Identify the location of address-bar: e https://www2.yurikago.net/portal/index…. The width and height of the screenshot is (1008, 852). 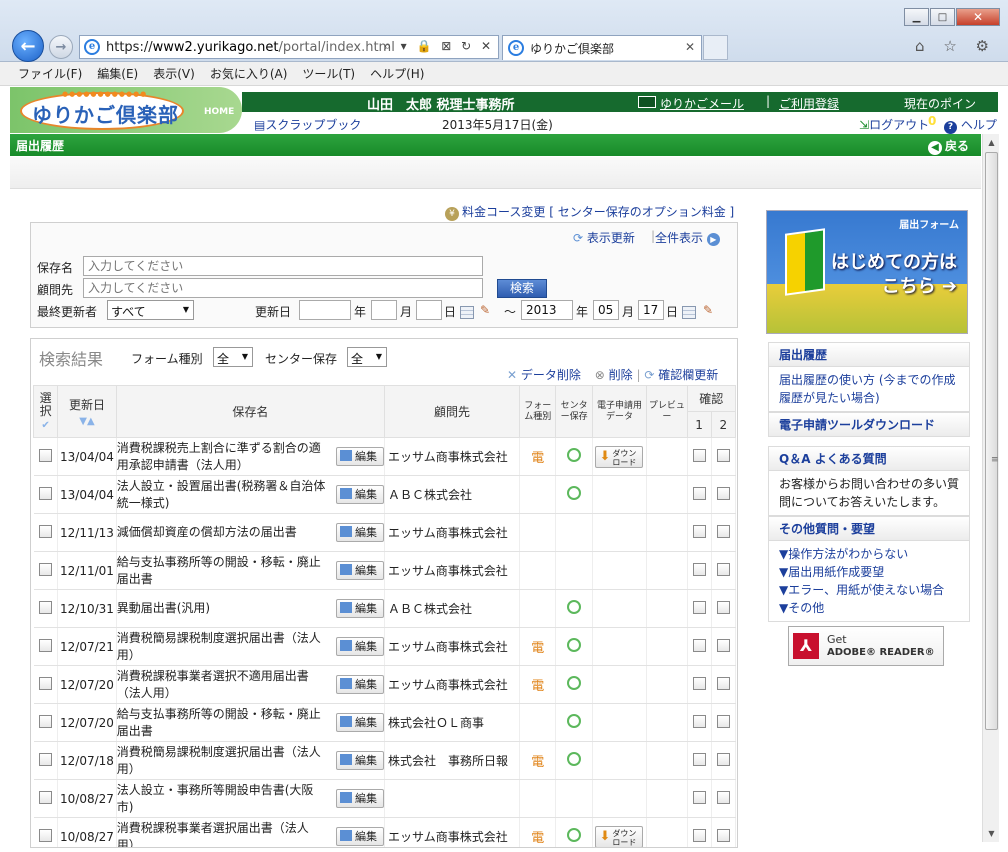
(289, 47).